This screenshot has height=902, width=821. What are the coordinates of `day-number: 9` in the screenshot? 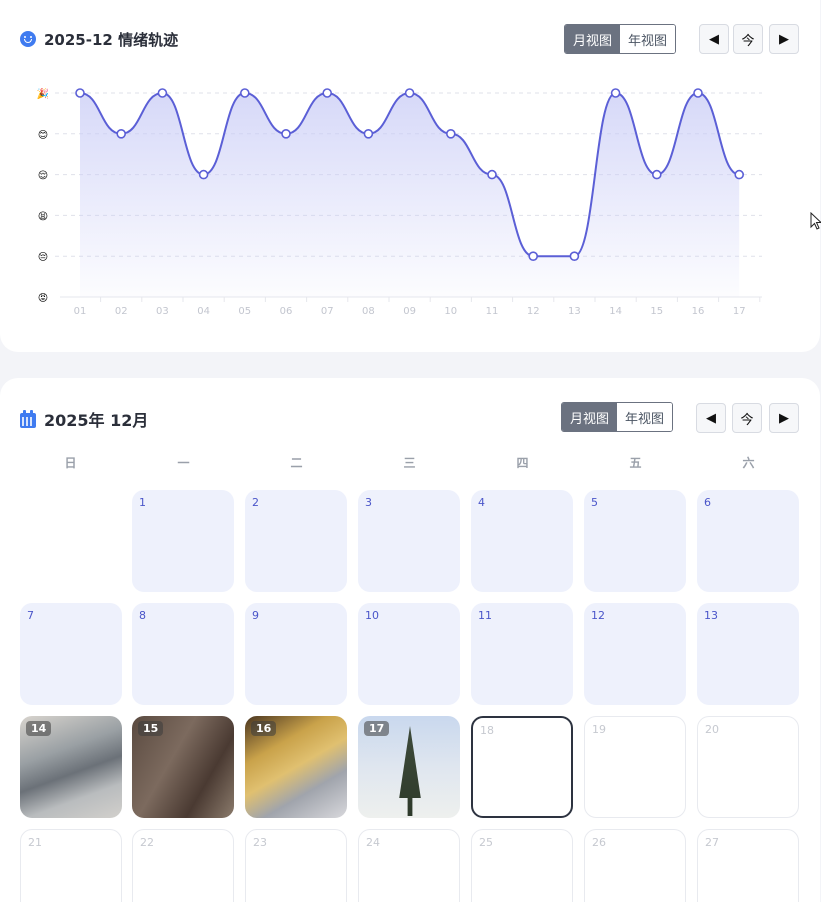 It's located at (255, 615).